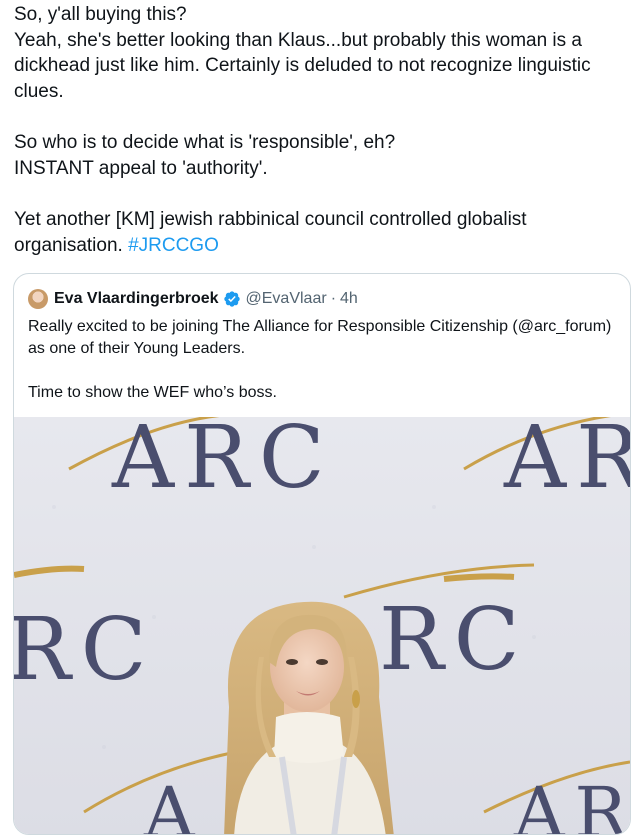  What do you see at coordinates (232, 299) in the screenshot?
I see `verified-badge-icon` at bounding box center [232, 299].